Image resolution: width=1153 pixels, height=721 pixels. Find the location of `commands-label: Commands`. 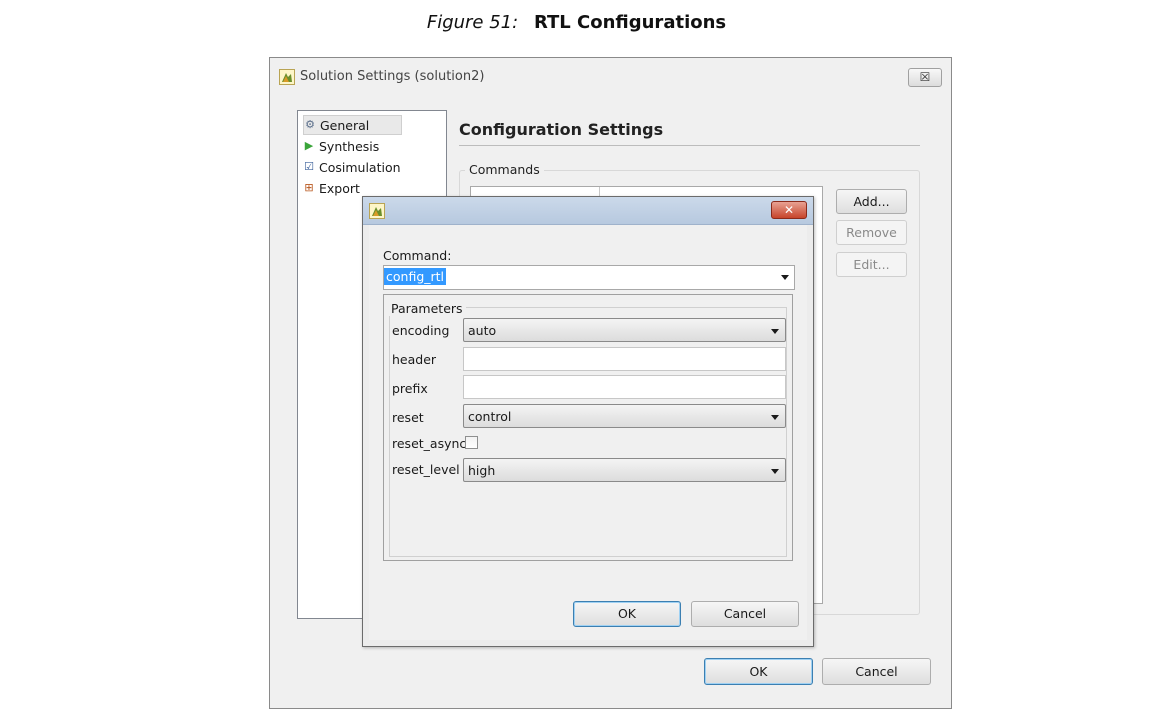

commands-label: Commands is located at coordinates (504, 169).